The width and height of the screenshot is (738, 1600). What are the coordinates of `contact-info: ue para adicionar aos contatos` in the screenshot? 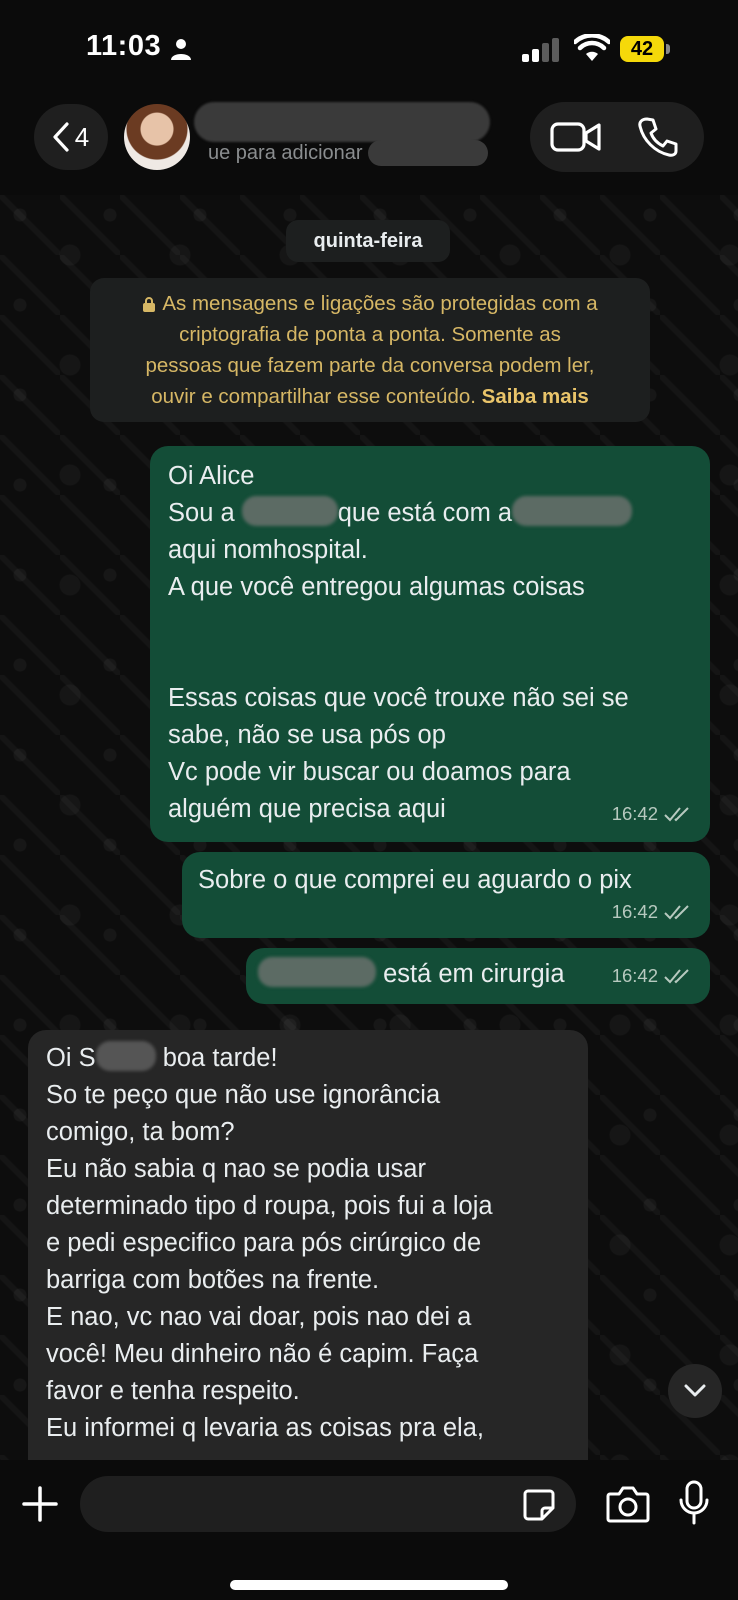 It's located at (352, 135).